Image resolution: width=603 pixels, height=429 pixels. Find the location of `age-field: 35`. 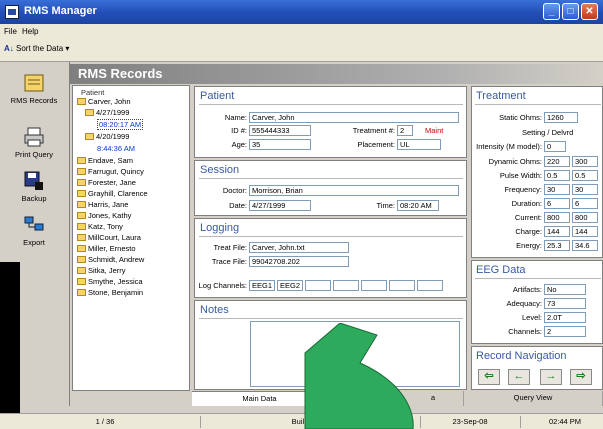

age-field: 35 is located at coordinates (280, 144).